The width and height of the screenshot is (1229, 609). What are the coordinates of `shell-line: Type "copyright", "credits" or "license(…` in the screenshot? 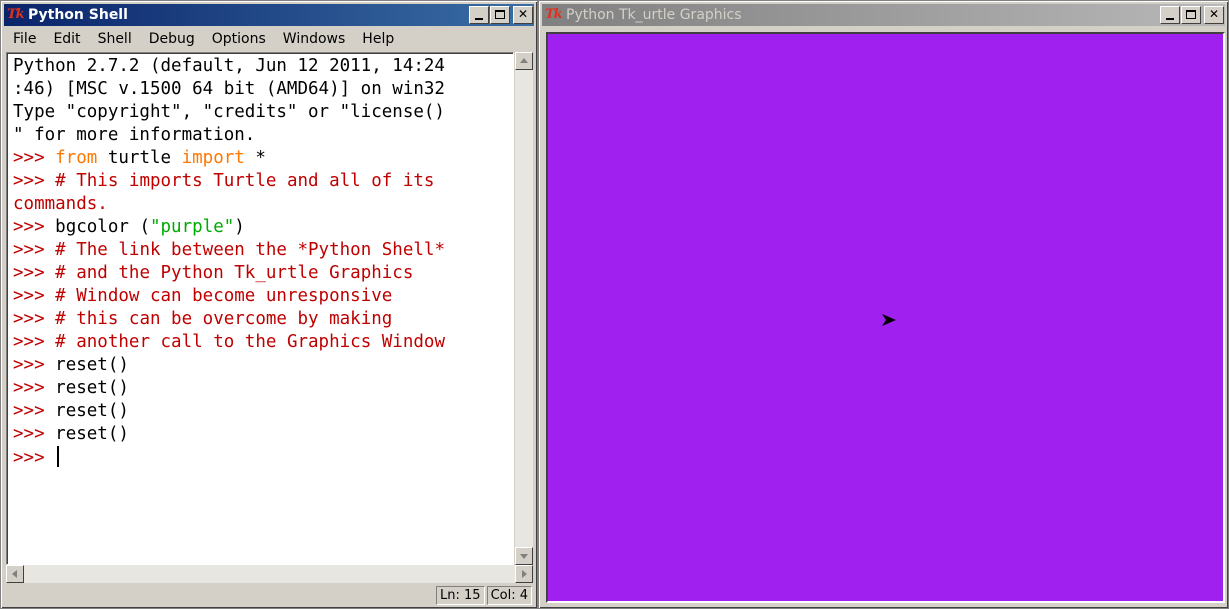 It's located at (263, 112).